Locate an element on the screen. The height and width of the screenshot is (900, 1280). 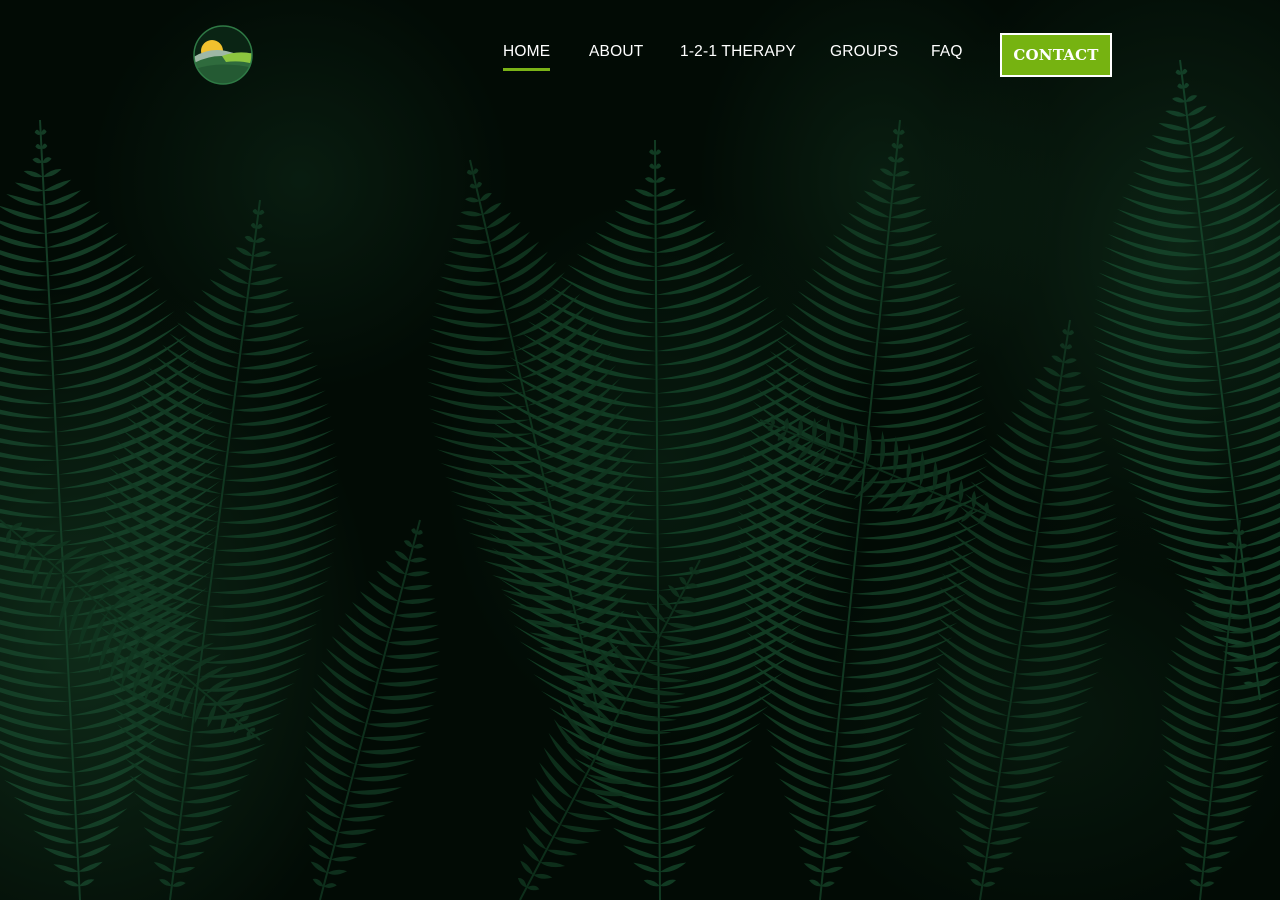
nav-1-2-1-therapy: 1-2-1 THERAPY is located at coordinates (738, 55).